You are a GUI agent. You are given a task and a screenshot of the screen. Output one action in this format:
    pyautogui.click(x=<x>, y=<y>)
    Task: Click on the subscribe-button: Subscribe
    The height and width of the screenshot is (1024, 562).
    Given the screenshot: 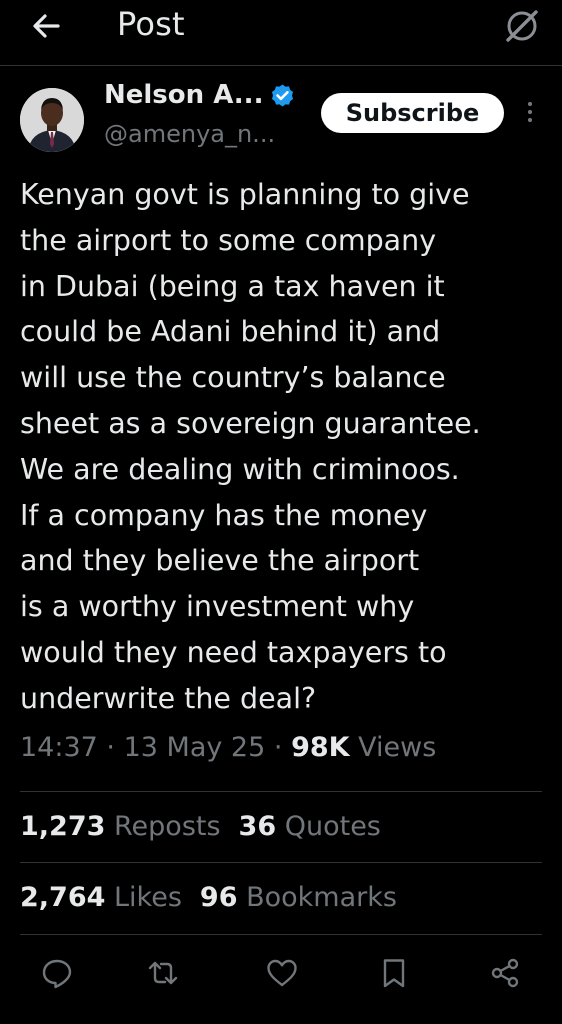 What is the action you would take?
    pyautogui.click(x=412, y=113)
    